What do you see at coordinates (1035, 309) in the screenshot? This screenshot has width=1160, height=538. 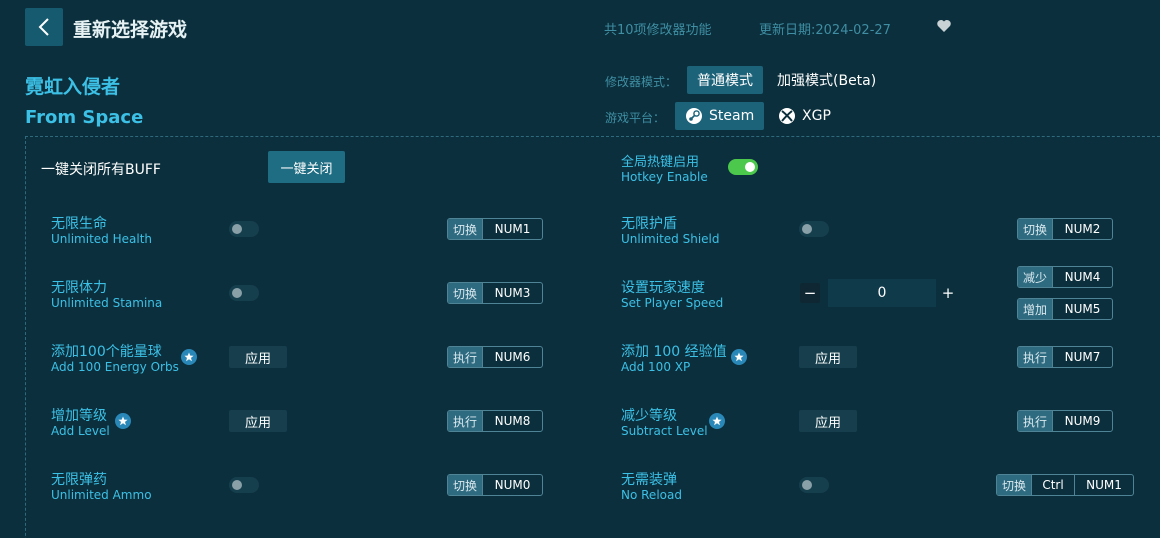 I see `hotkey-tag: 增加` at bounding box center [1035, 309].